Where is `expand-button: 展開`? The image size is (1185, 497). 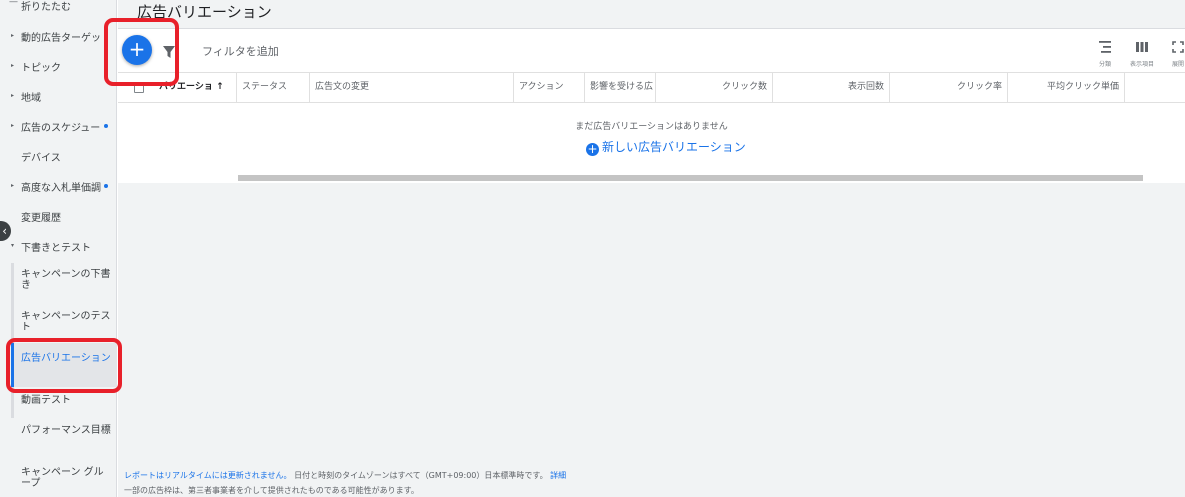 expand-button: 展開 is located at coordinates (1178, 53).